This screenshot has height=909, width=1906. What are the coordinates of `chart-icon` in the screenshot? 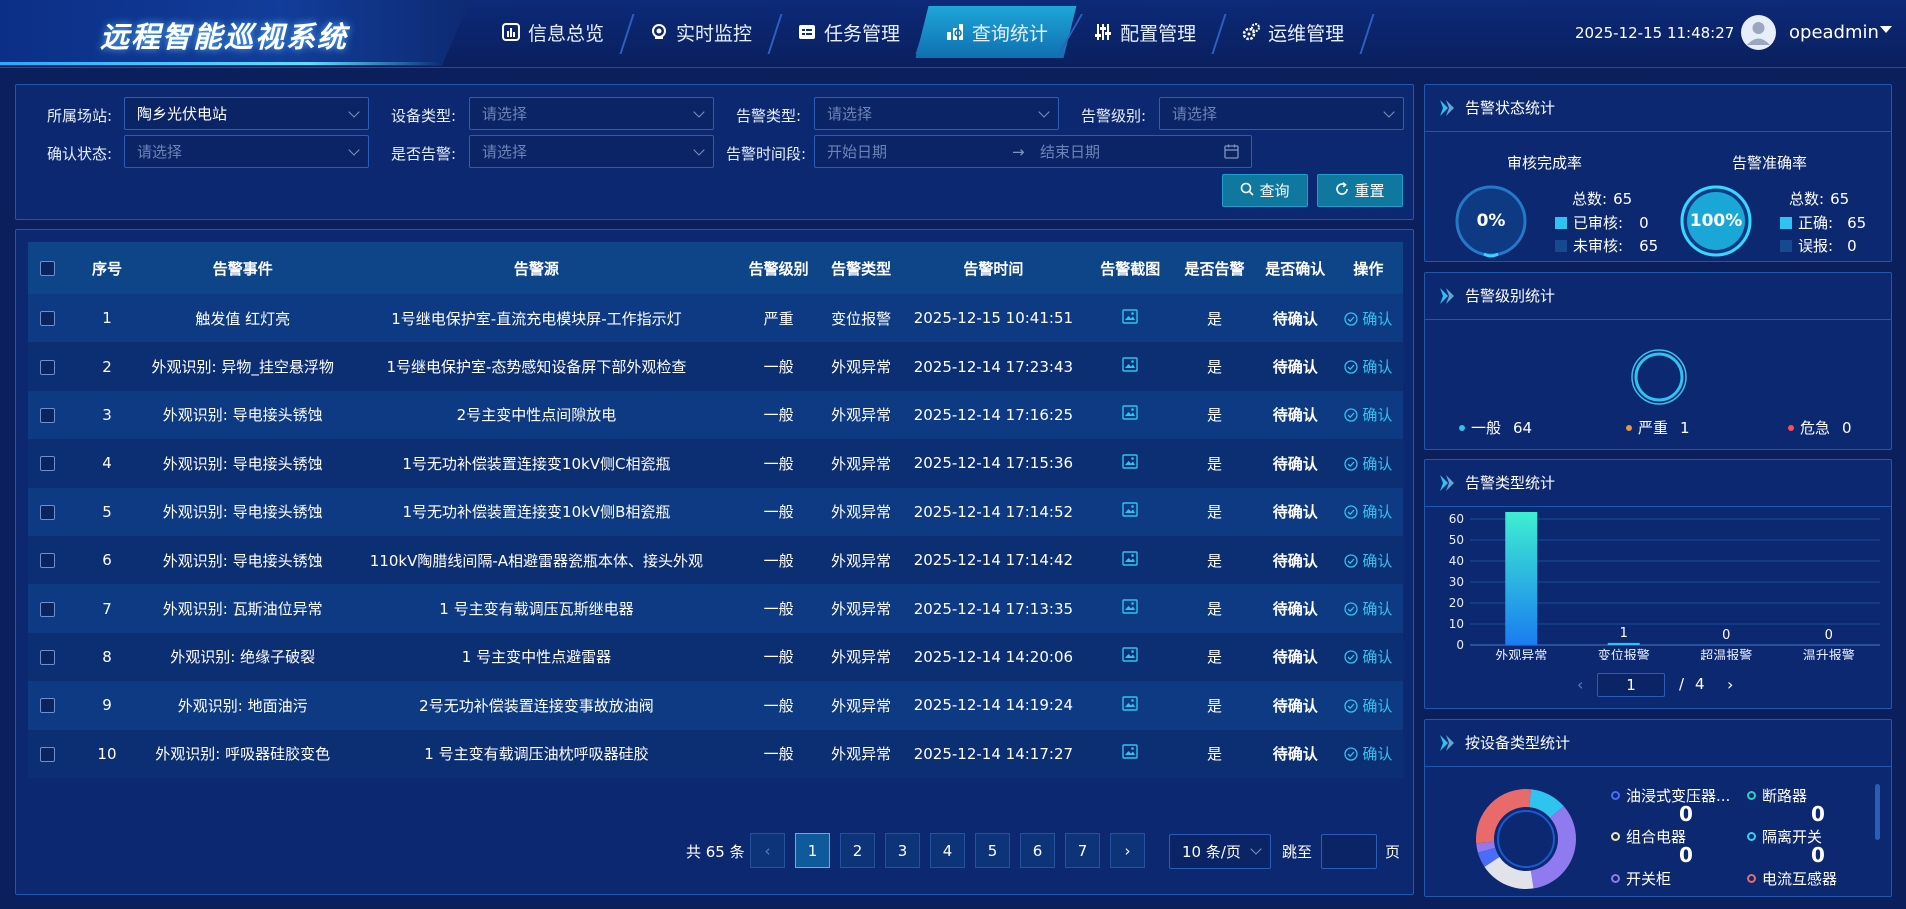 It's located at (511, 32).